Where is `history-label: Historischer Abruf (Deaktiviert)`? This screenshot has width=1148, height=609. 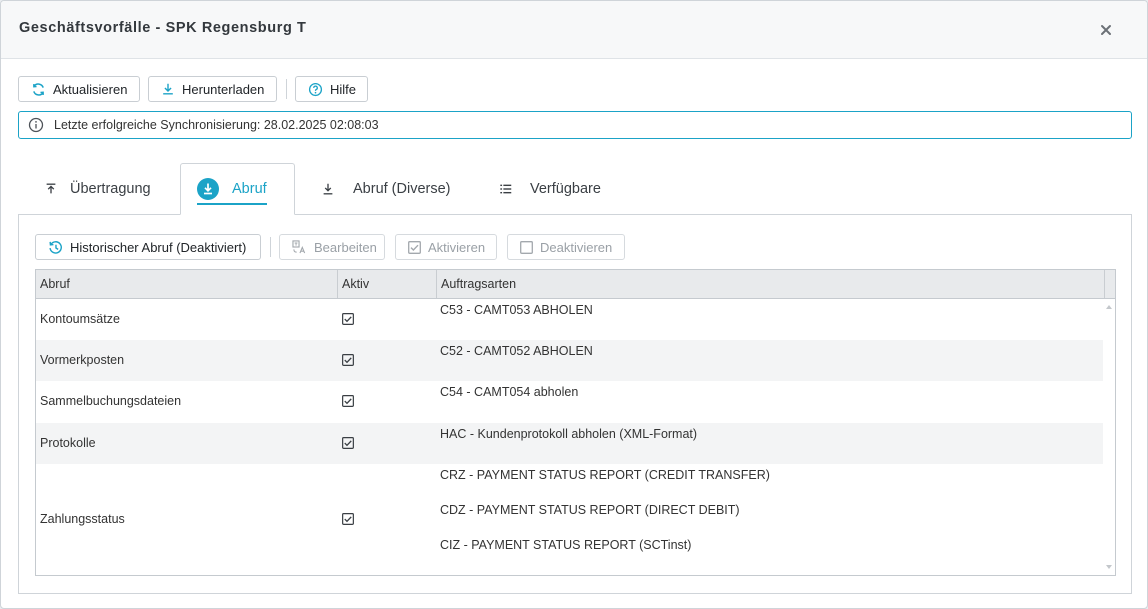 history-label: Historischer Abruf (Deaktiviert) is located at coordinates (158, 247).